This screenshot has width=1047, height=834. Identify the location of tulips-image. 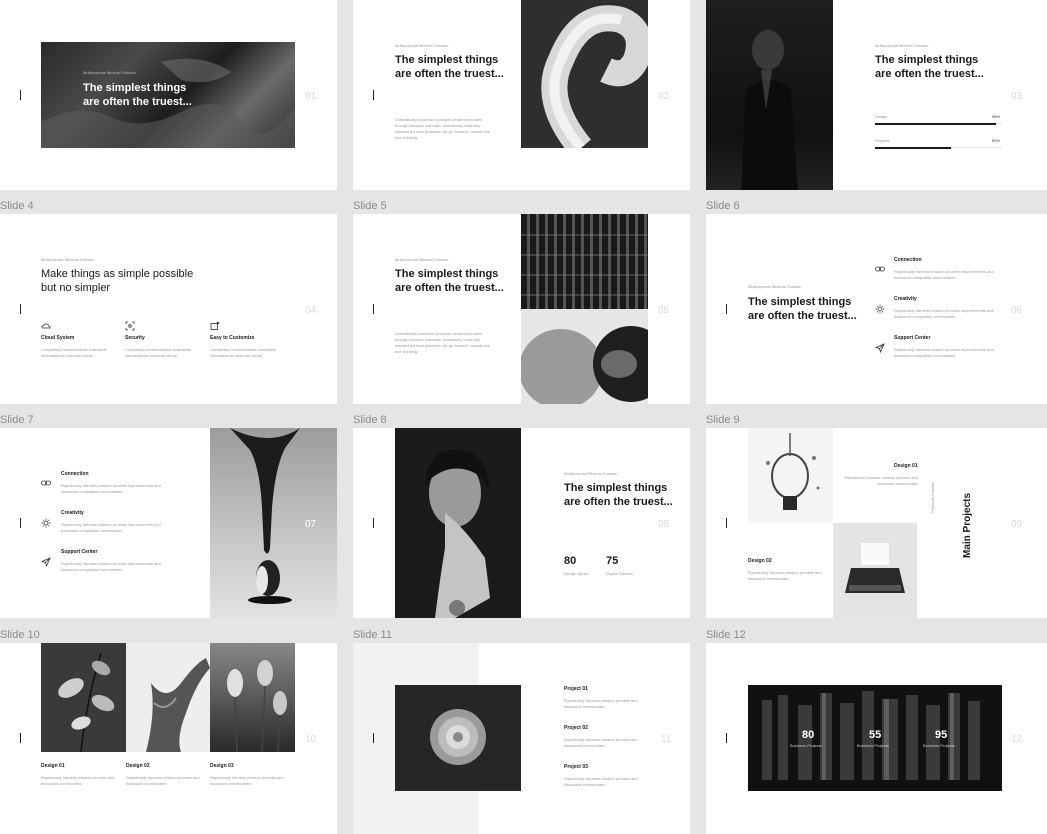
(252, 697).